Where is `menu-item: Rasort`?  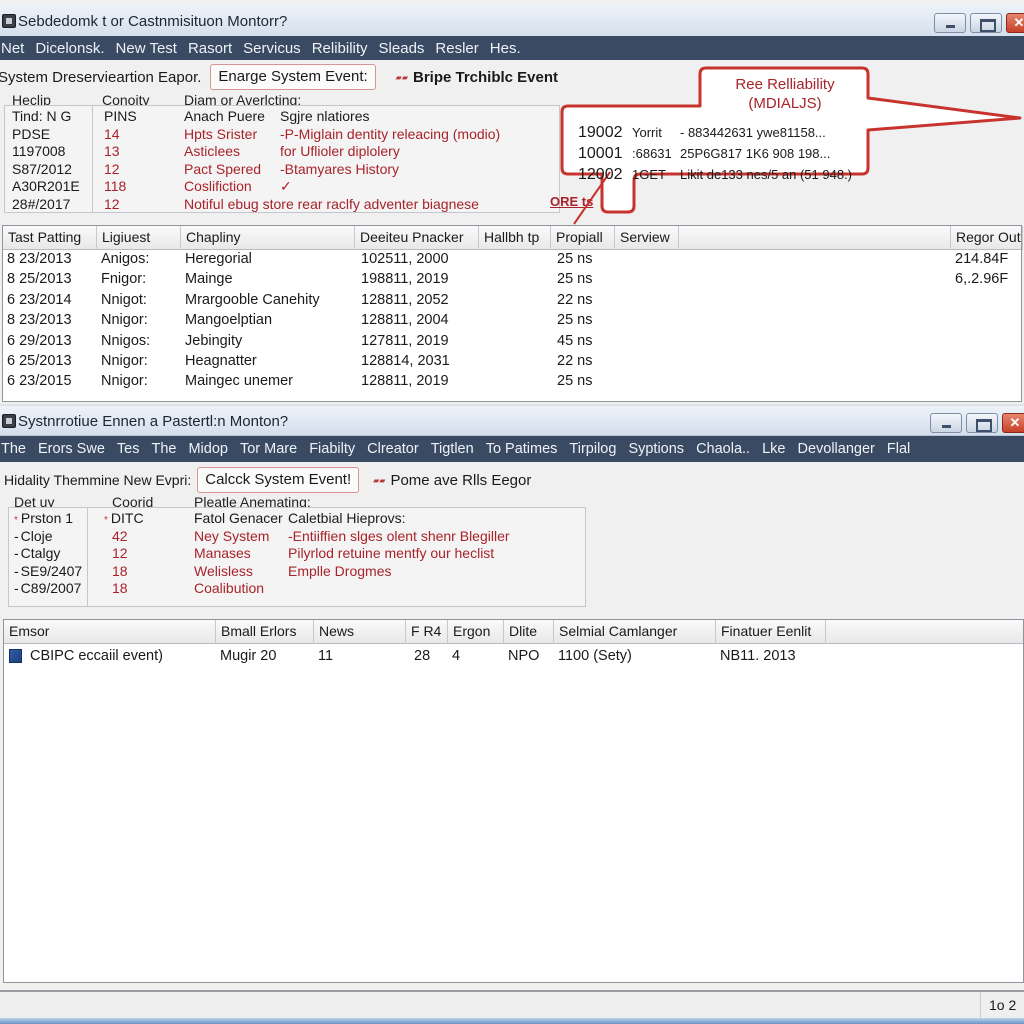
menu-item: Rasort is located at coordinates (209, 48).